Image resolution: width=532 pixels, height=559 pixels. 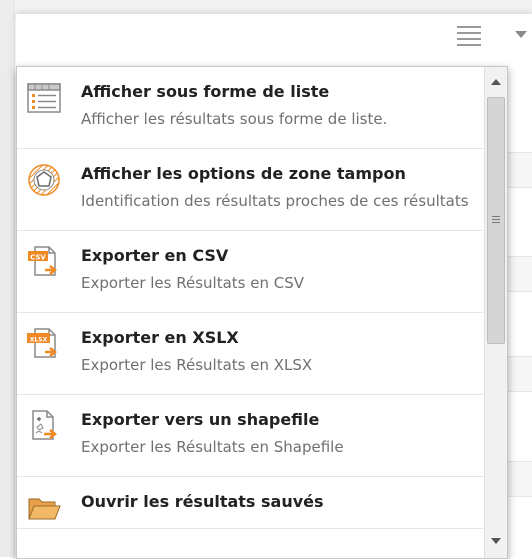 What do you see at coordinates (44, 509) in the screenshot?
I see `folder-open-icon` at bounding box center [44, 509].